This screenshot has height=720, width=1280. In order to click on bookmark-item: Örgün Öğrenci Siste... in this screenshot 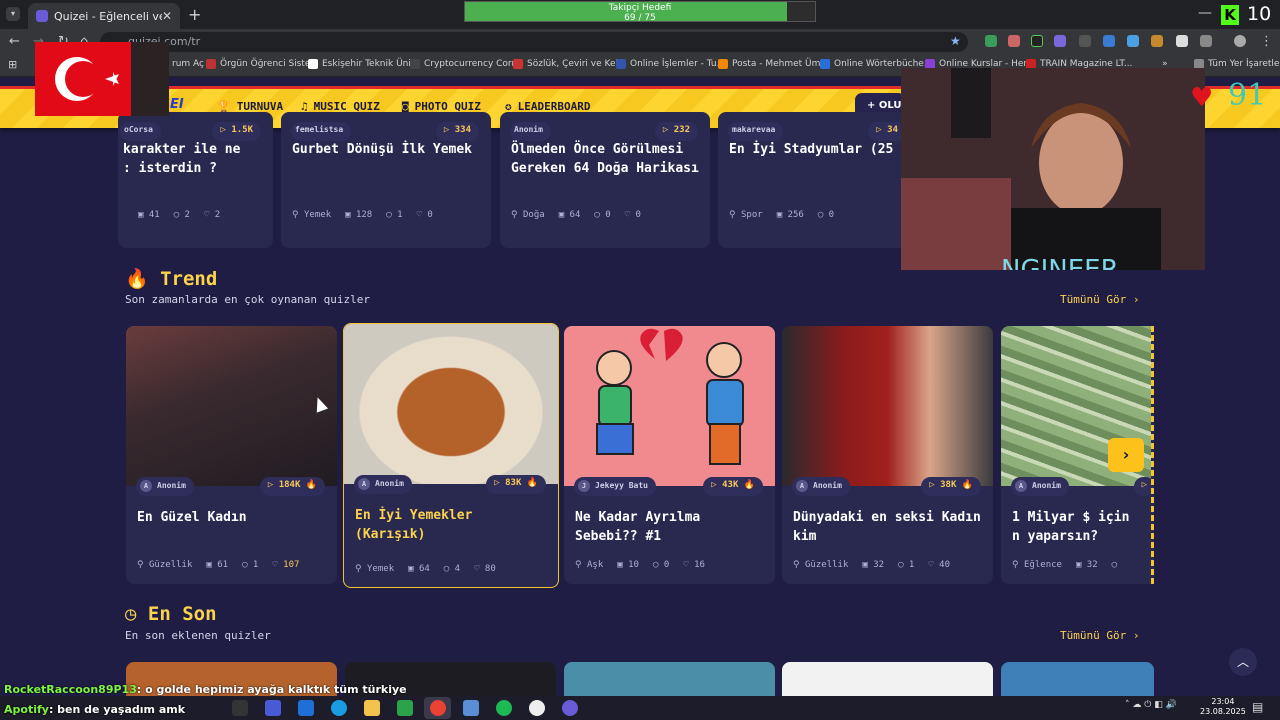, I will do `click(262, 64)`.